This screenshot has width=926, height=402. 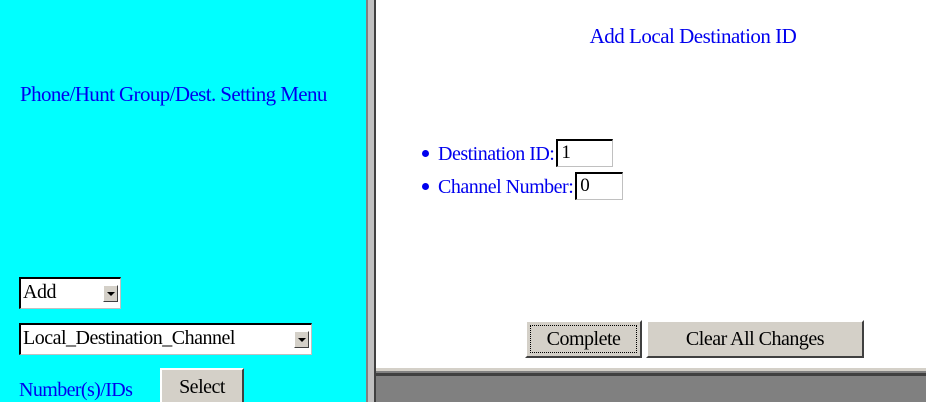 I want to click on field-list: Destination ID: 1 Channel Number: 0, so click(x=523, y=171).